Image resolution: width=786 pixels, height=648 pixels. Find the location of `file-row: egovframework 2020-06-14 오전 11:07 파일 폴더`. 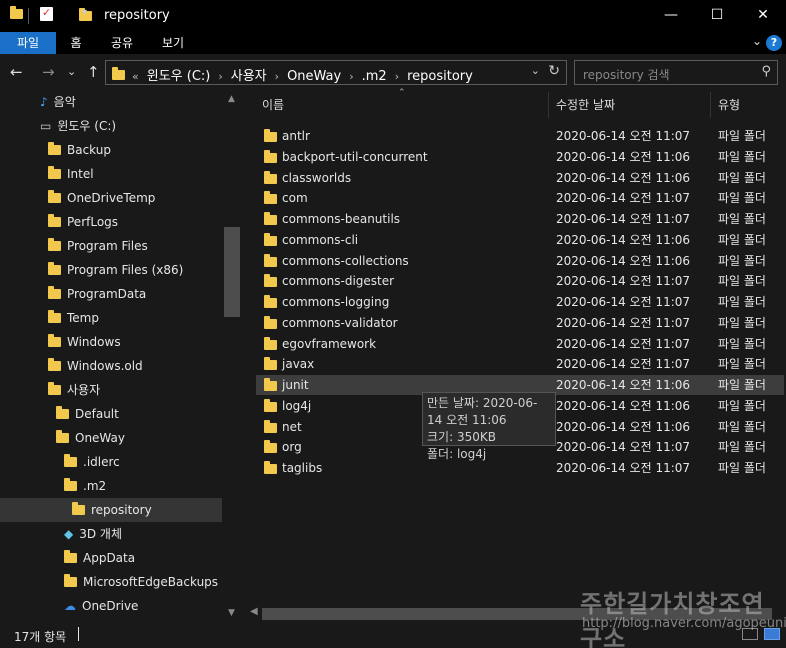

file-row: egovframework 2020-06-14 오전 11:07 파일 폴더 is located at coordinates (520, 344).